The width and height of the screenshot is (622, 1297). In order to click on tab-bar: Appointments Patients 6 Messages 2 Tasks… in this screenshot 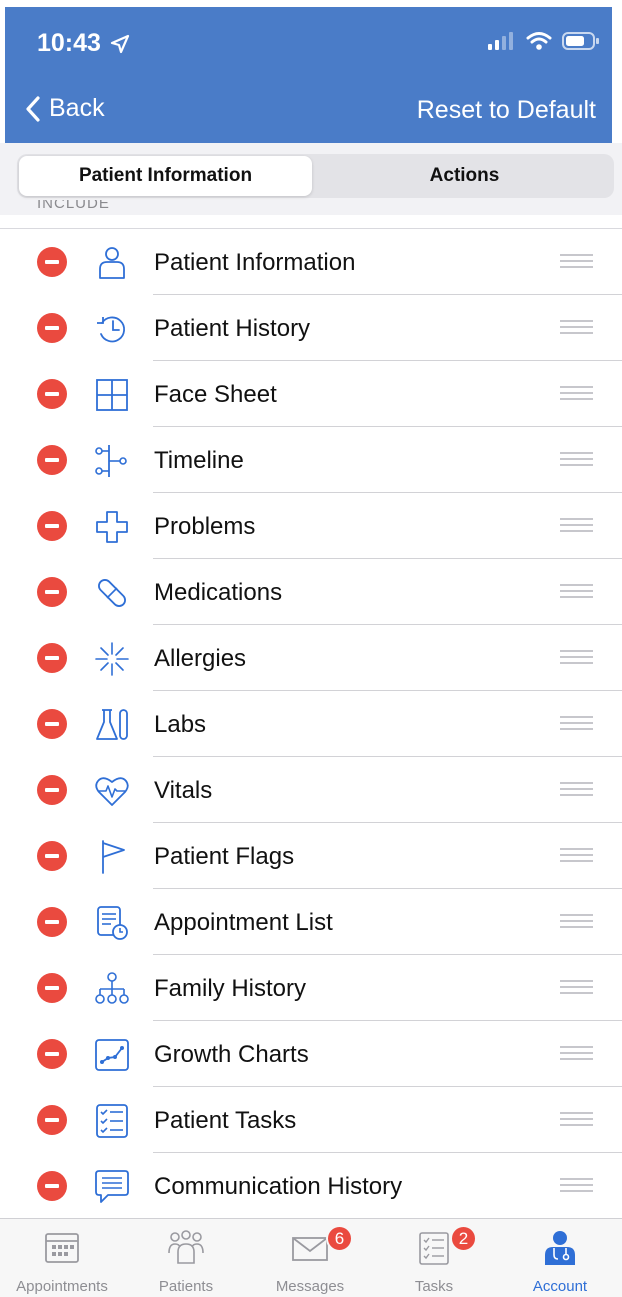, I will do `click(311, 1257)`.